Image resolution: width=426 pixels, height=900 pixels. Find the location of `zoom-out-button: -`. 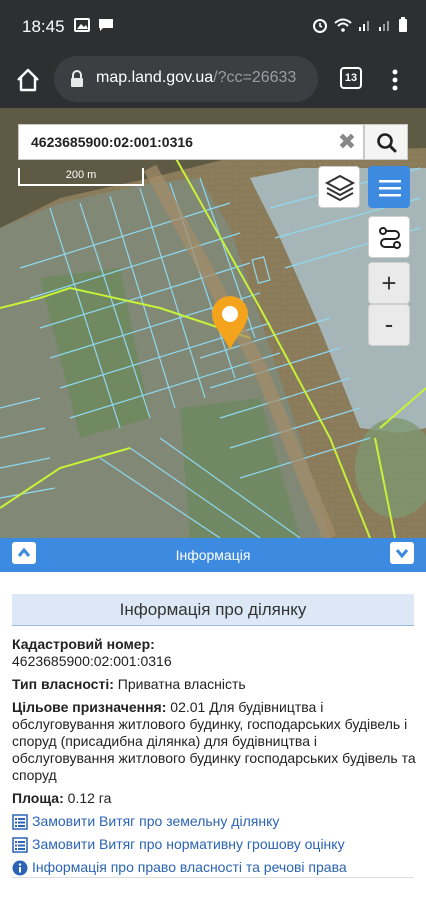

zoom-out-button: - is located at coordinates (389, 325).